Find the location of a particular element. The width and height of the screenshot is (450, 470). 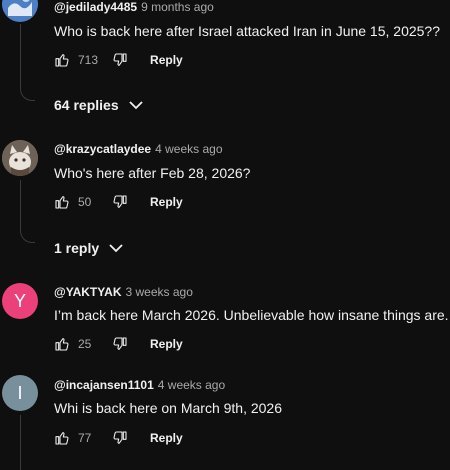

avatar: Y is located at coordinates (20, 301).